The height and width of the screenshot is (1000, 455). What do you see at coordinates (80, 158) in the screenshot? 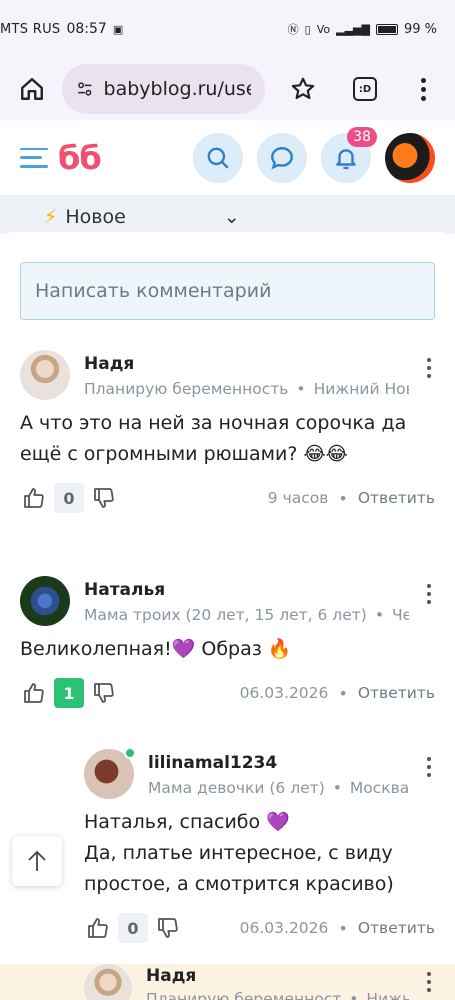
I see `site-logo: бб` at bounding box center [80, 158].